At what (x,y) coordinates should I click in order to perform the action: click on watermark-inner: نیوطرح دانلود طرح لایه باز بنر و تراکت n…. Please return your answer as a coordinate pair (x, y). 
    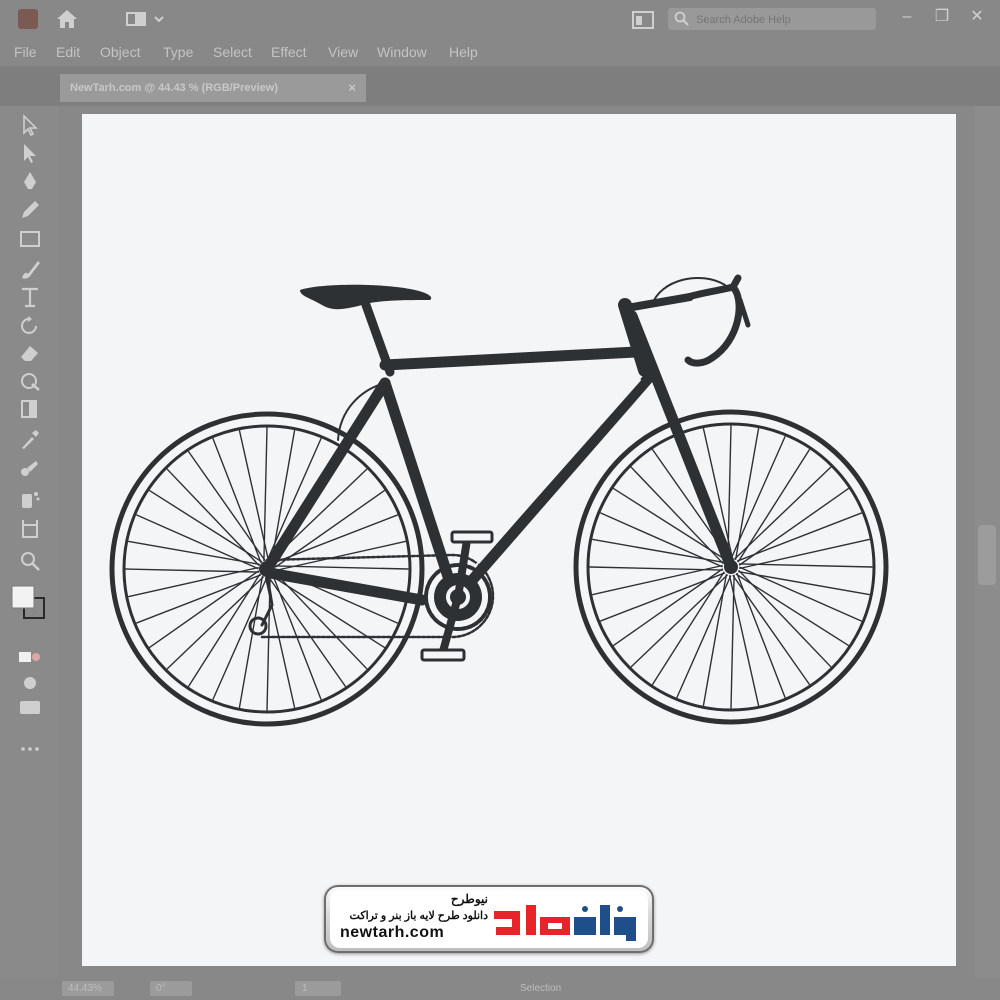
    Looking at the image, I should click on (489, 919).